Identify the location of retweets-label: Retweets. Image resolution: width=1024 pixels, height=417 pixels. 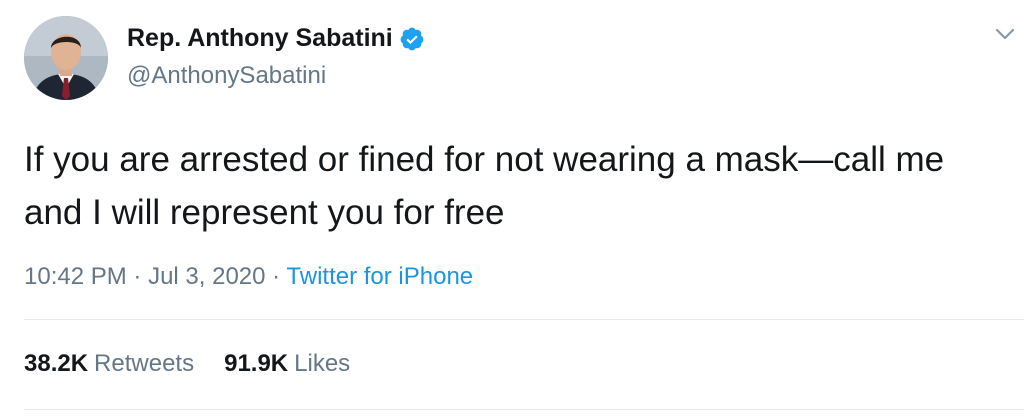
(144, 363).